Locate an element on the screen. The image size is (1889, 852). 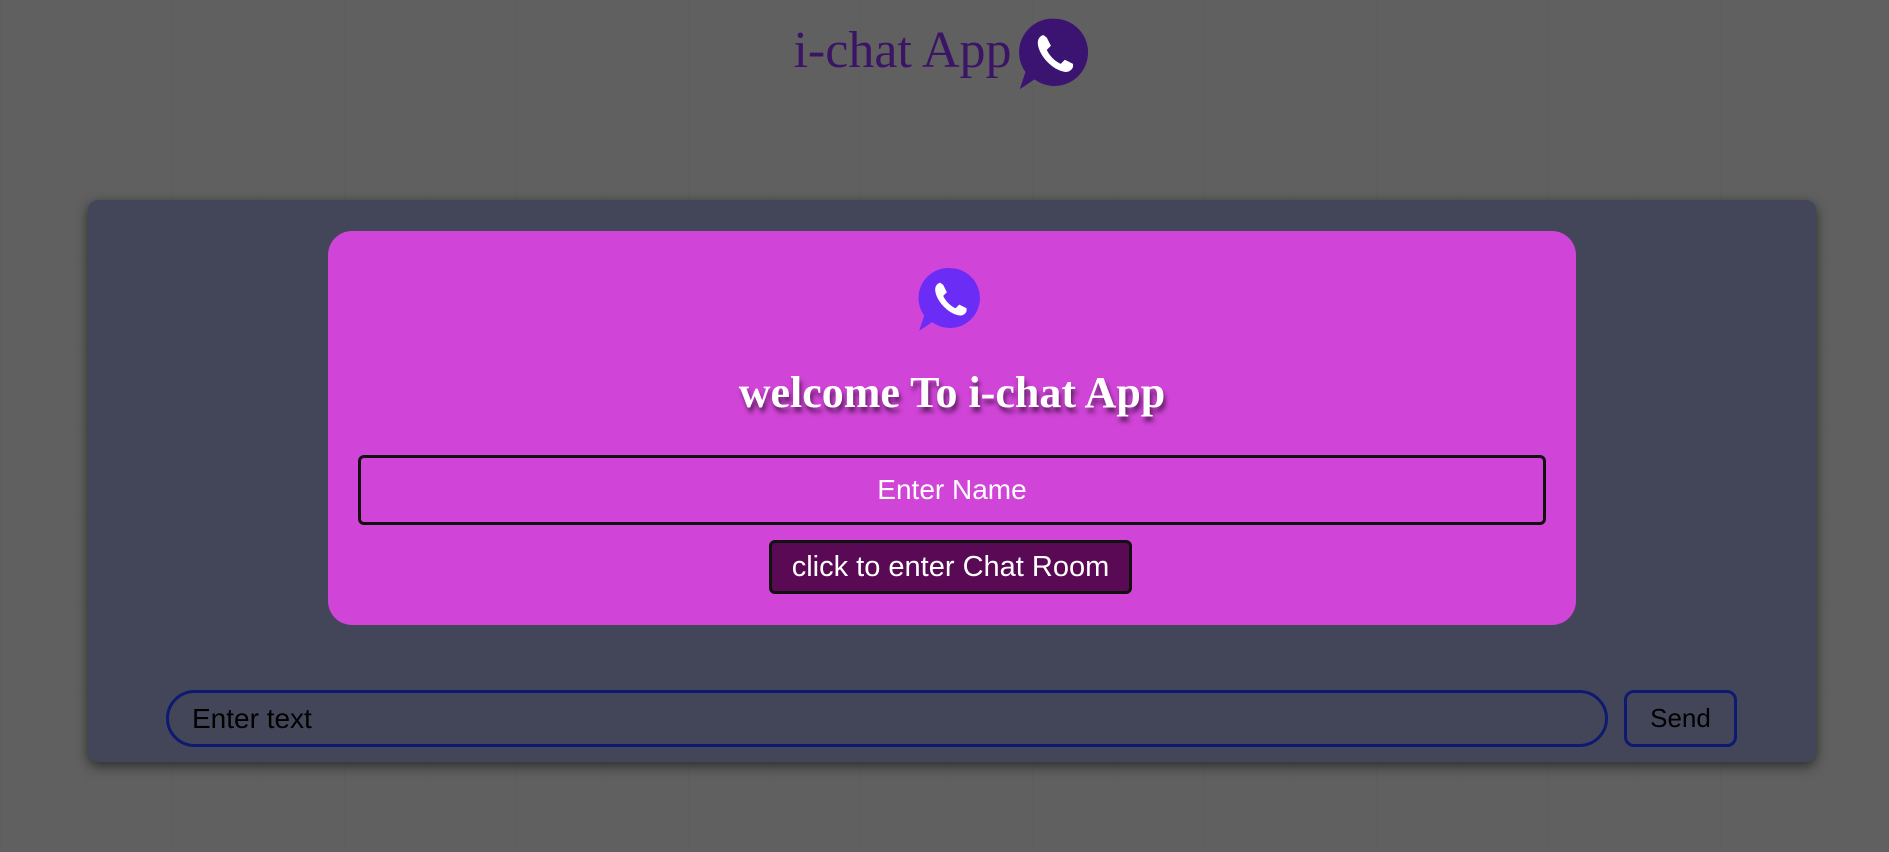
app-title: i-chat App is located at coordinates (902, 50).